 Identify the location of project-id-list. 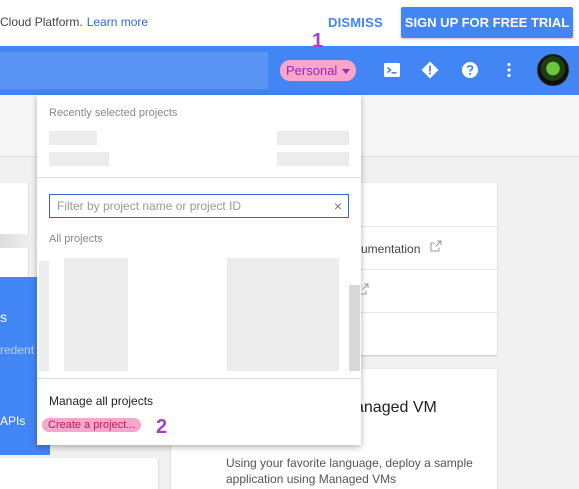
(283, 314).